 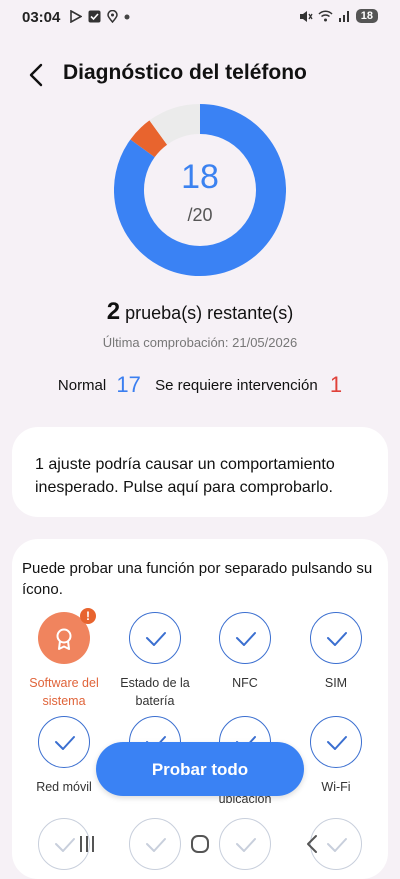 I want to click on nav-back-icon, so click(x=312, y=844).